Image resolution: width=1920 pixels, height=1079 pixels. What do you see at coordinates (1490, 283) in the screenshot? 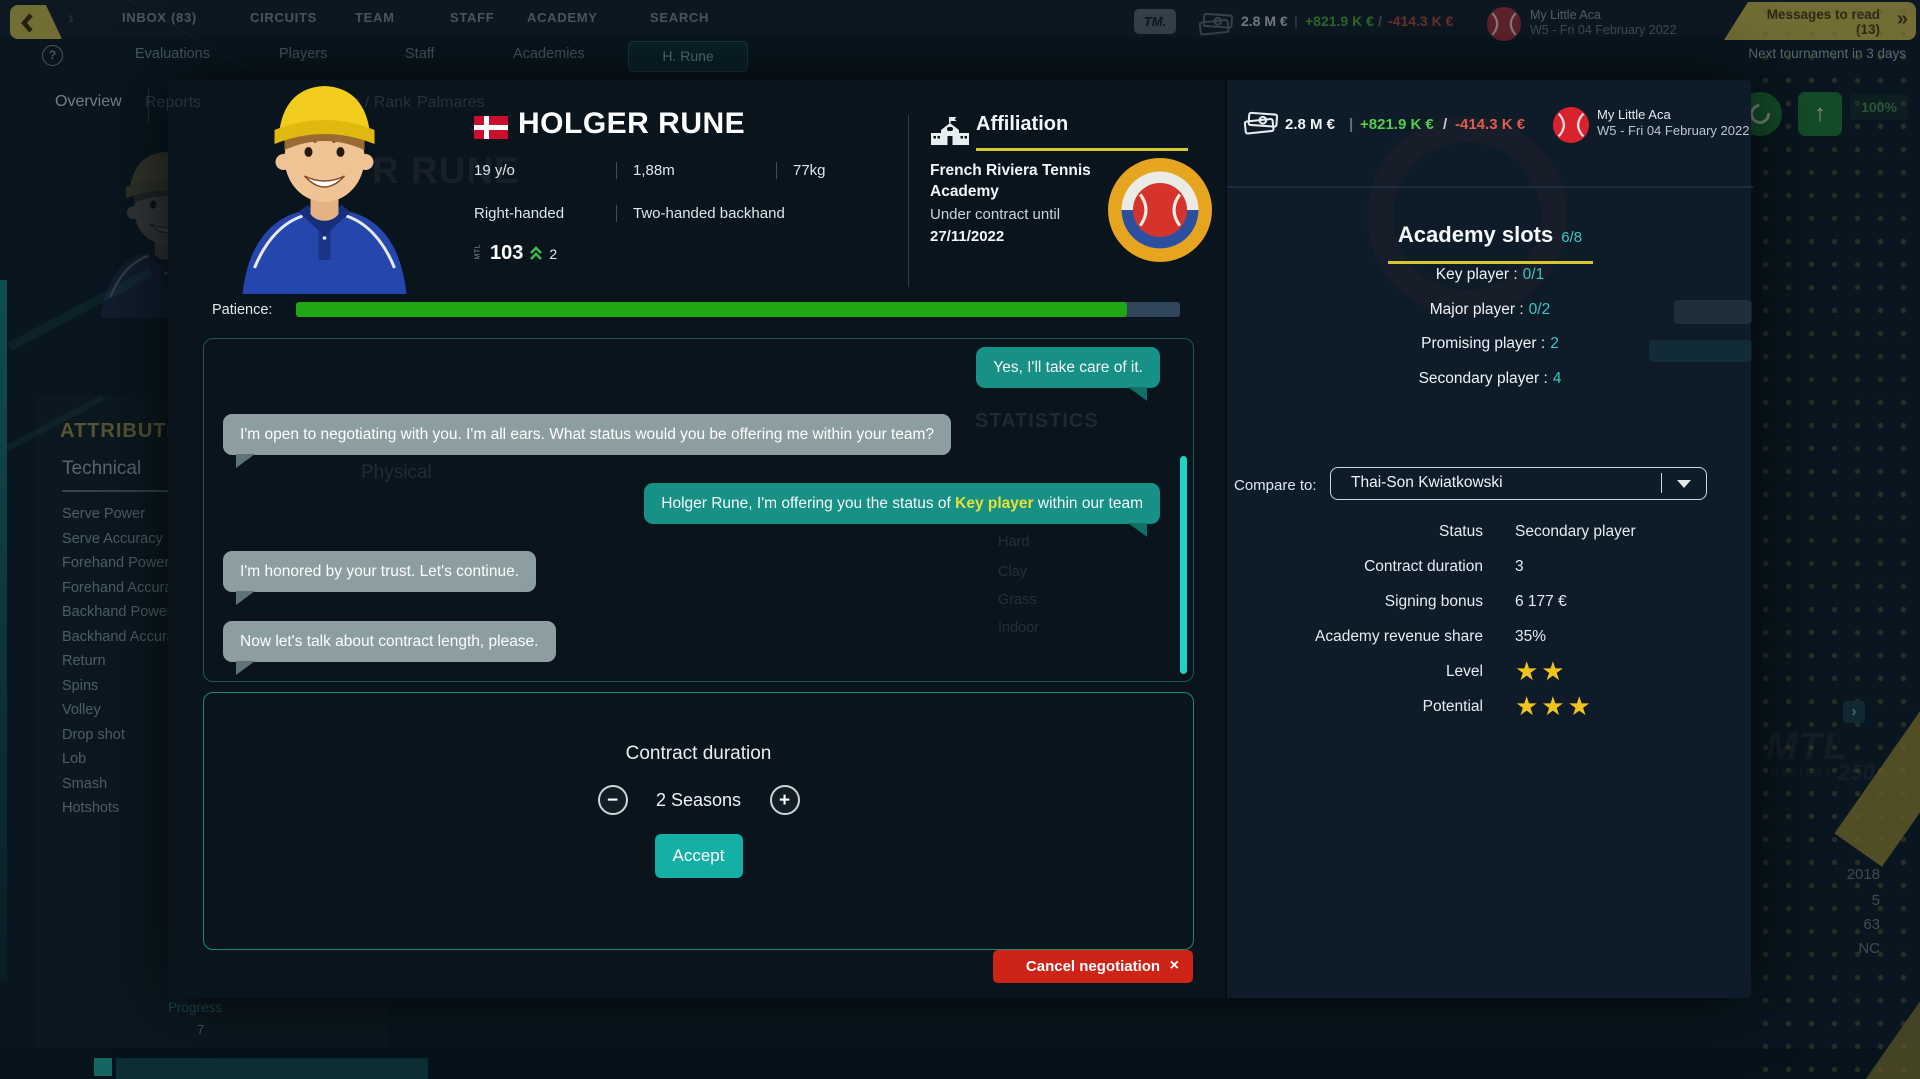
I see `slot-row: Key player :0/1` at bounding box center [1490, 283].